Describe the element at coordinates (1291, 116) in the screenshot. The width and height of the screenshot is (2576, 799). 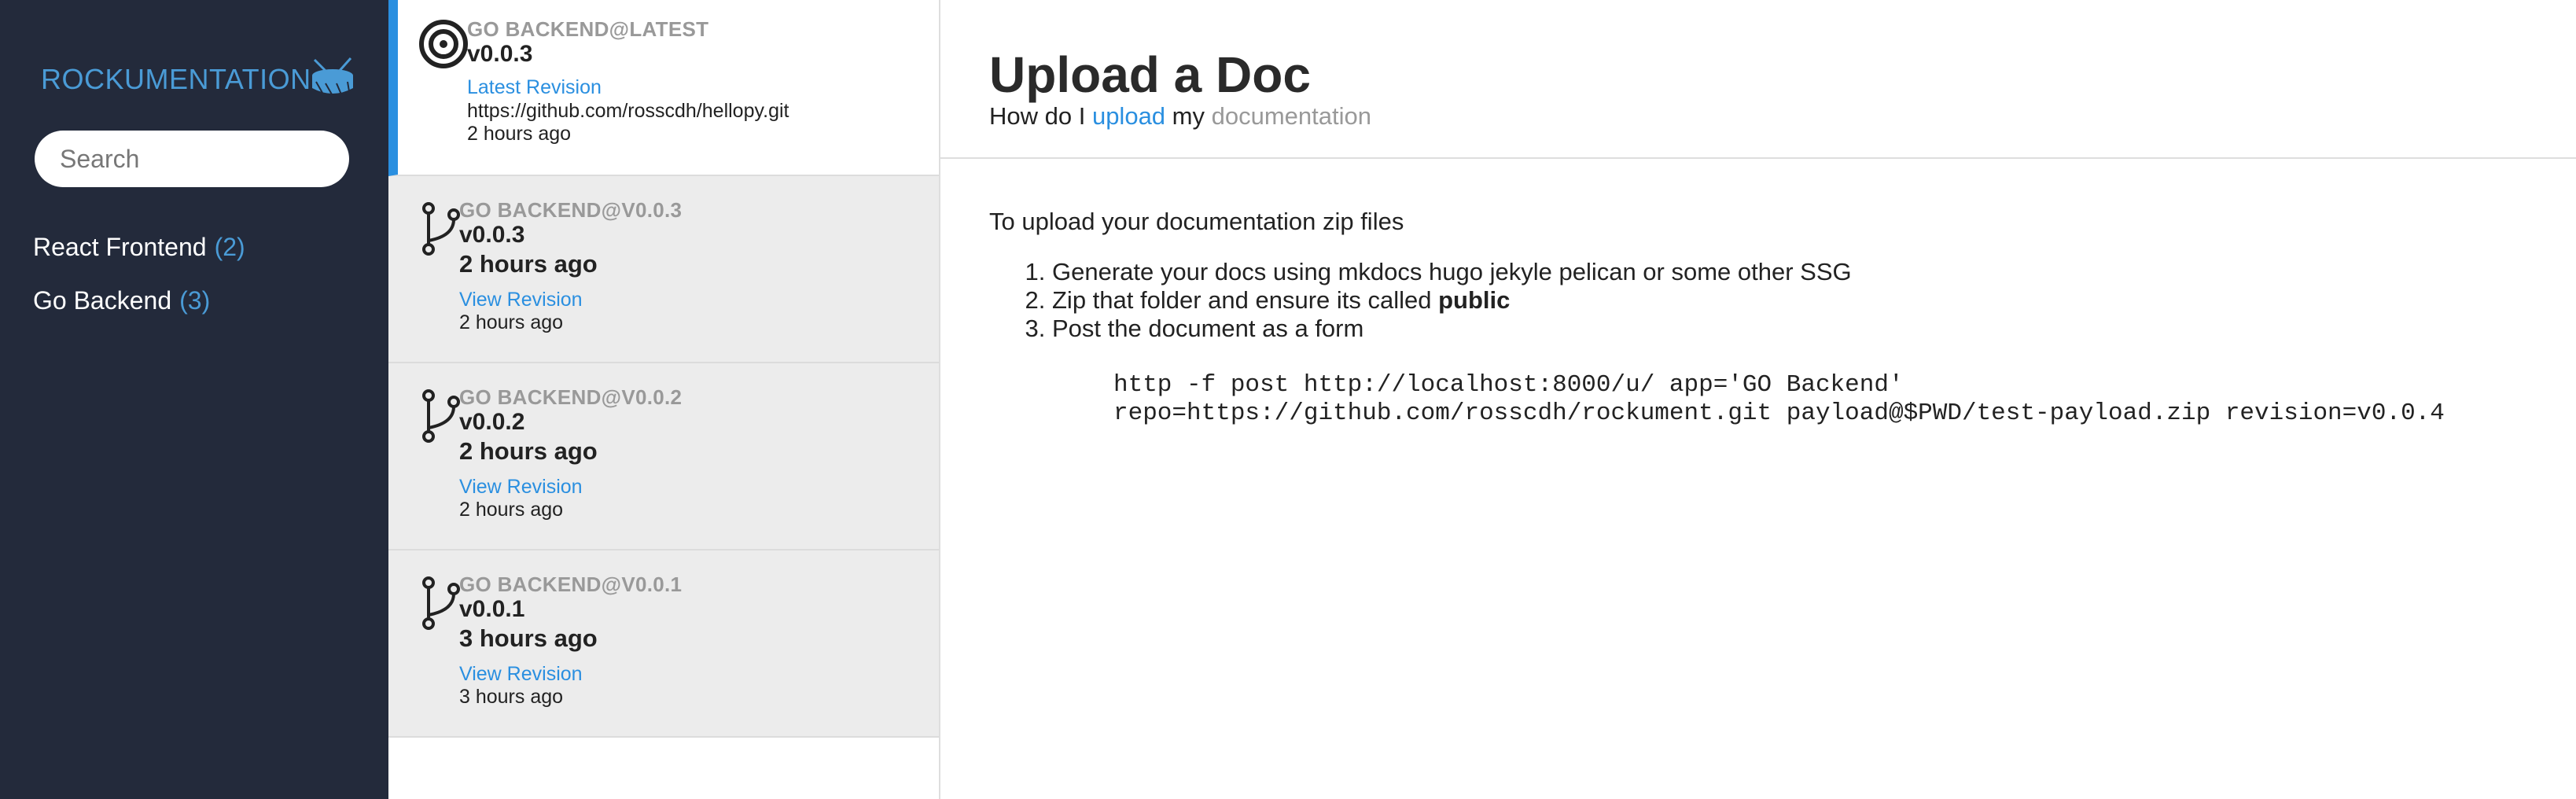
I see `subtitle-muted: documentation` at that location.